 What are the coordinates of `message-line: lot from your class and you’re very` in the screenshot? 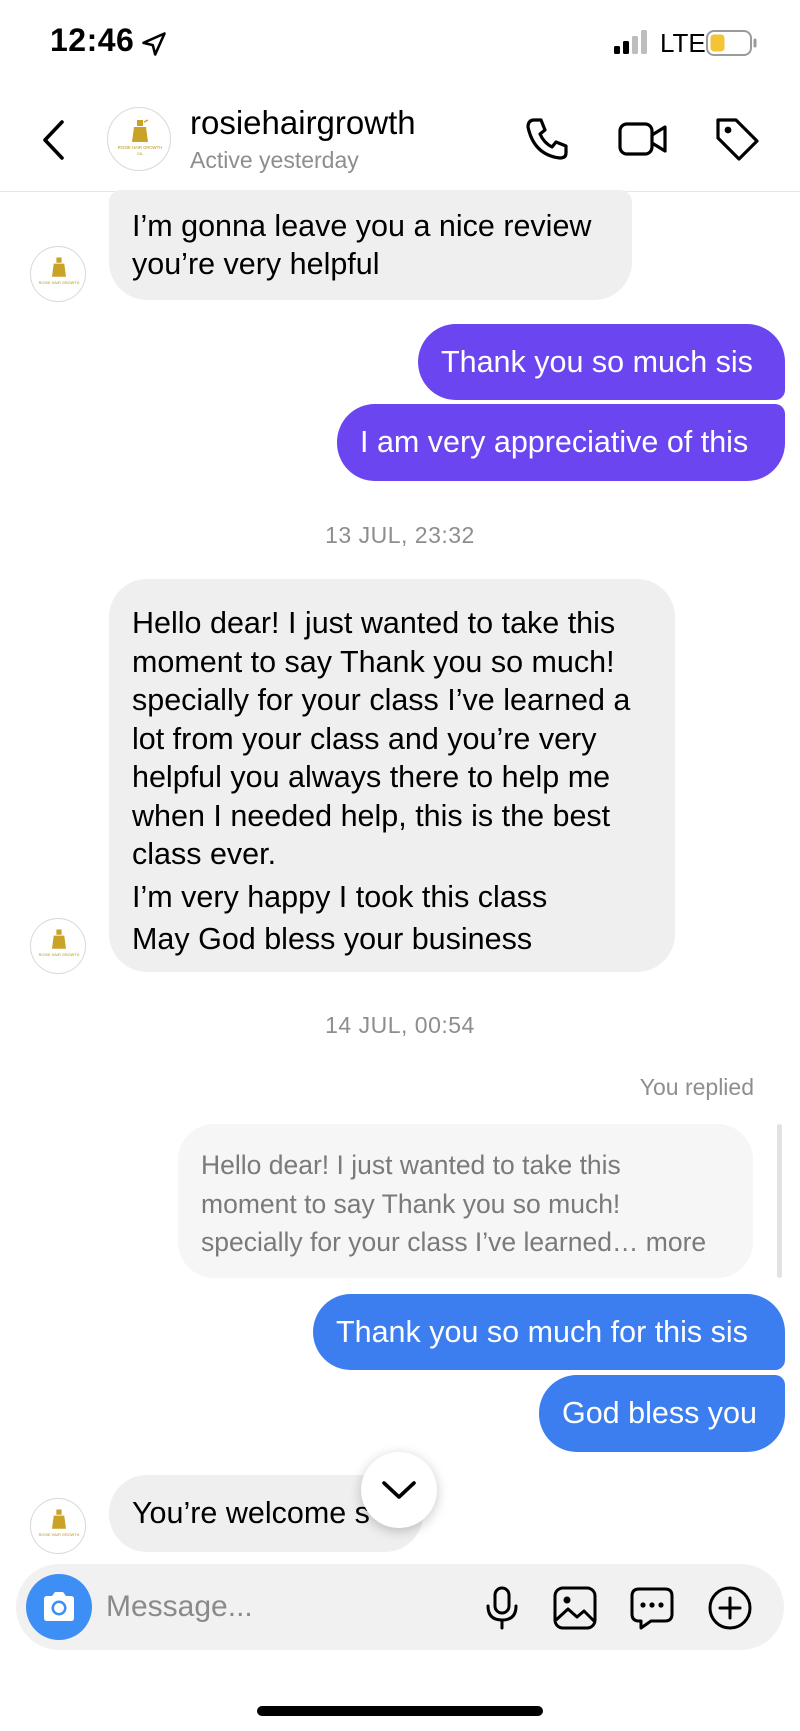 It's located at (364, 738).